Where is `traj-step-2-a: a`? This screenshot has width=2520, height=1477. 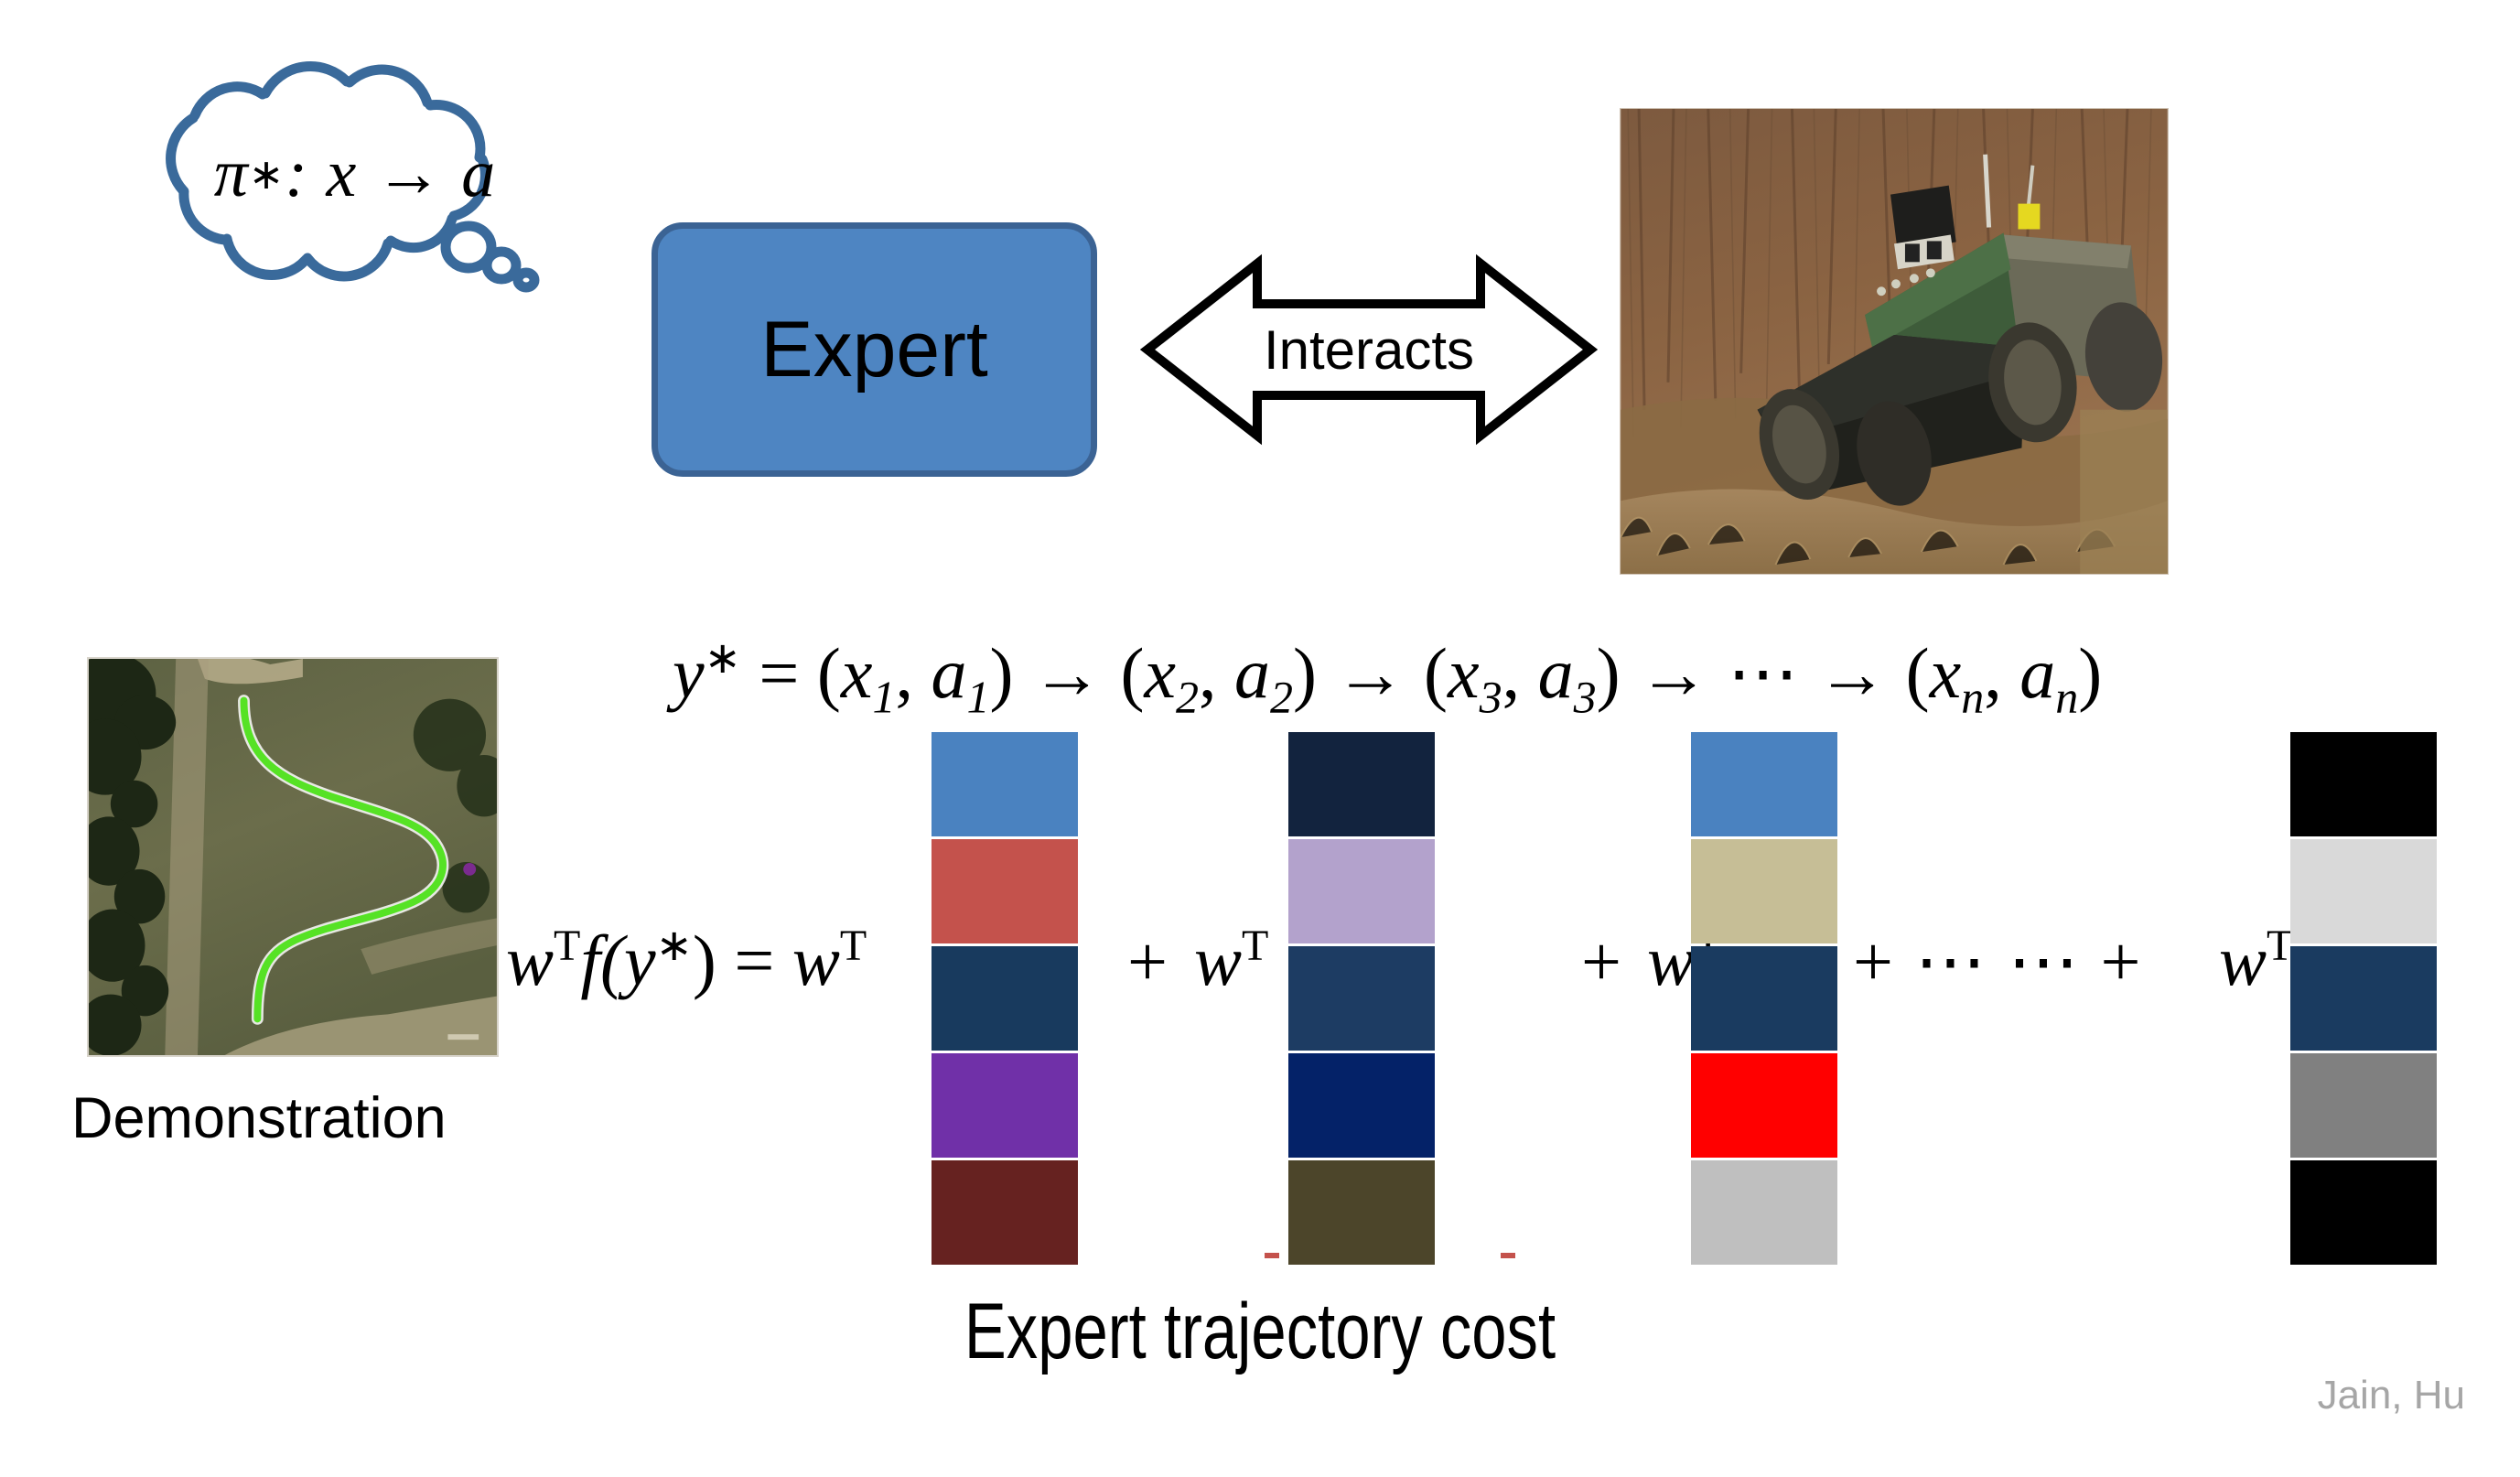 traj-step-2-a: a is located at coordinates (1252, 673).